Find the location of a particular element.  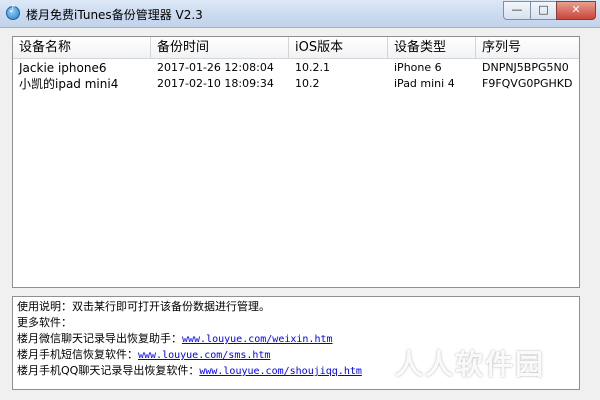

window-title: 楼月免费iTunes备份管理器 V2.3 is located at coordinates (114, 15).